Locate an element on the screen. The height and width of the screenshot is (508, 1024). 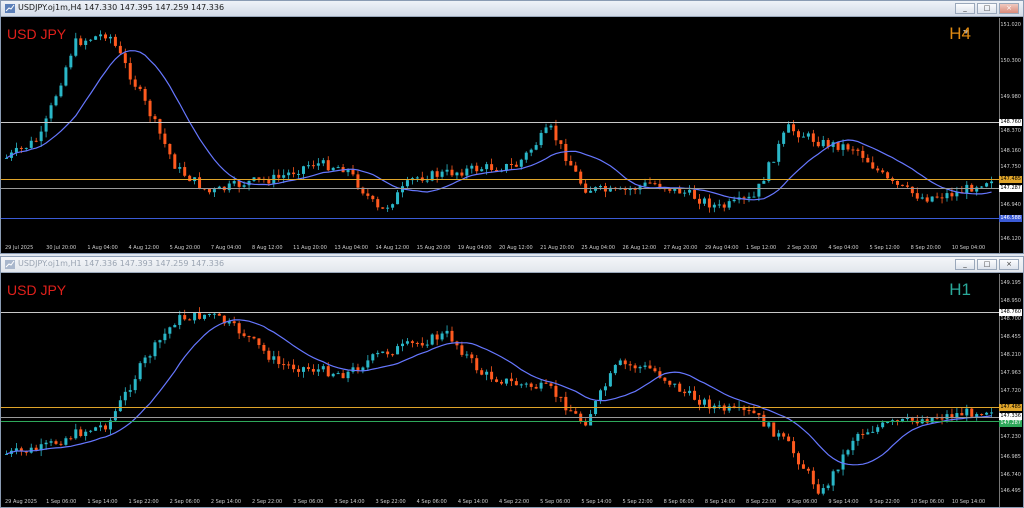
price-label: 149.195 is located at coordinates (1010, 283).